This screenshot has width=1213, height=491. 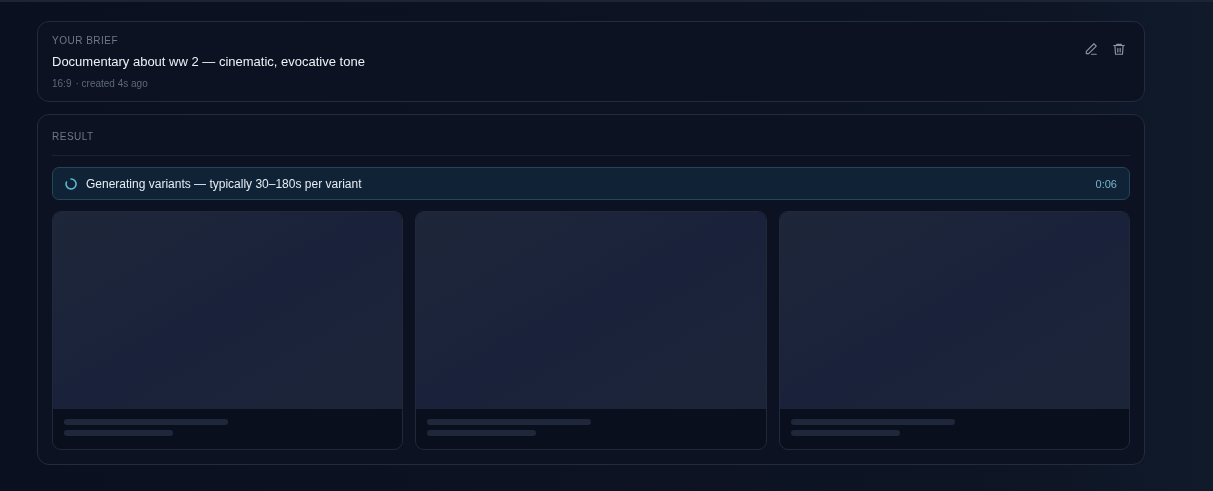 I want to click on pencil-icon, so click(x=1091, y=49).